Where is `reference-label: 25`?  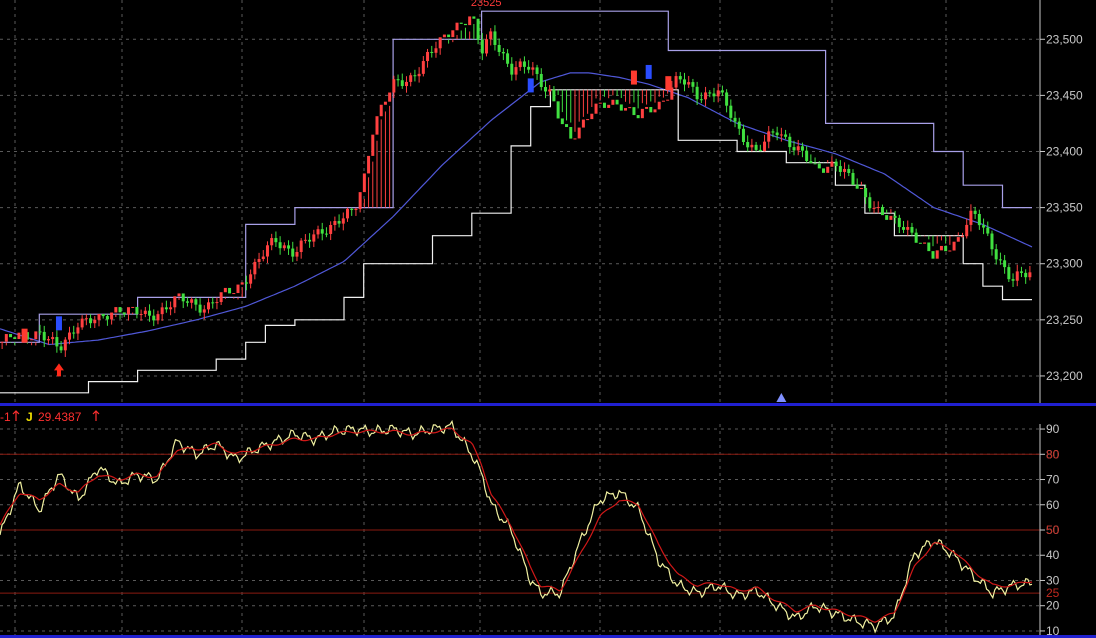
reference-label: 25 is located at coordinates (1053, 593).